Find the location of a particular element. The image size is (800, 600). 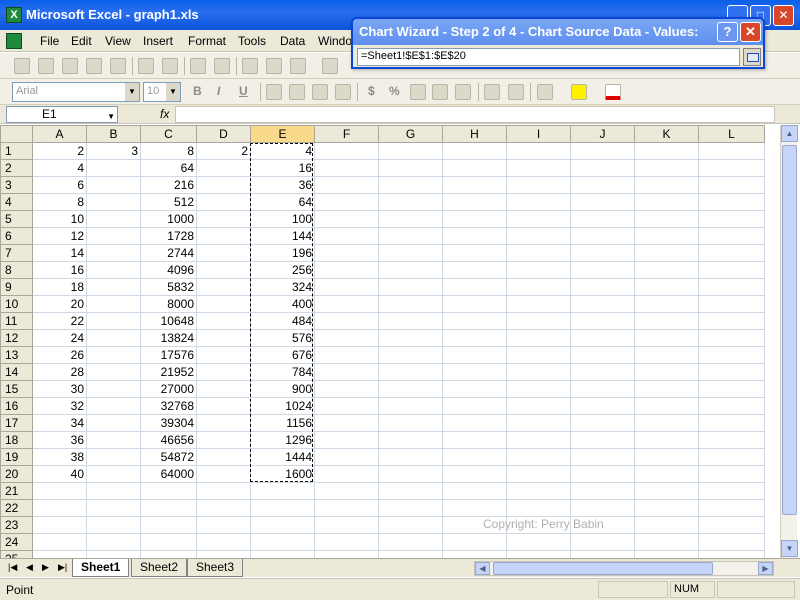

cell-f24 is located at coordinates (346, 542).